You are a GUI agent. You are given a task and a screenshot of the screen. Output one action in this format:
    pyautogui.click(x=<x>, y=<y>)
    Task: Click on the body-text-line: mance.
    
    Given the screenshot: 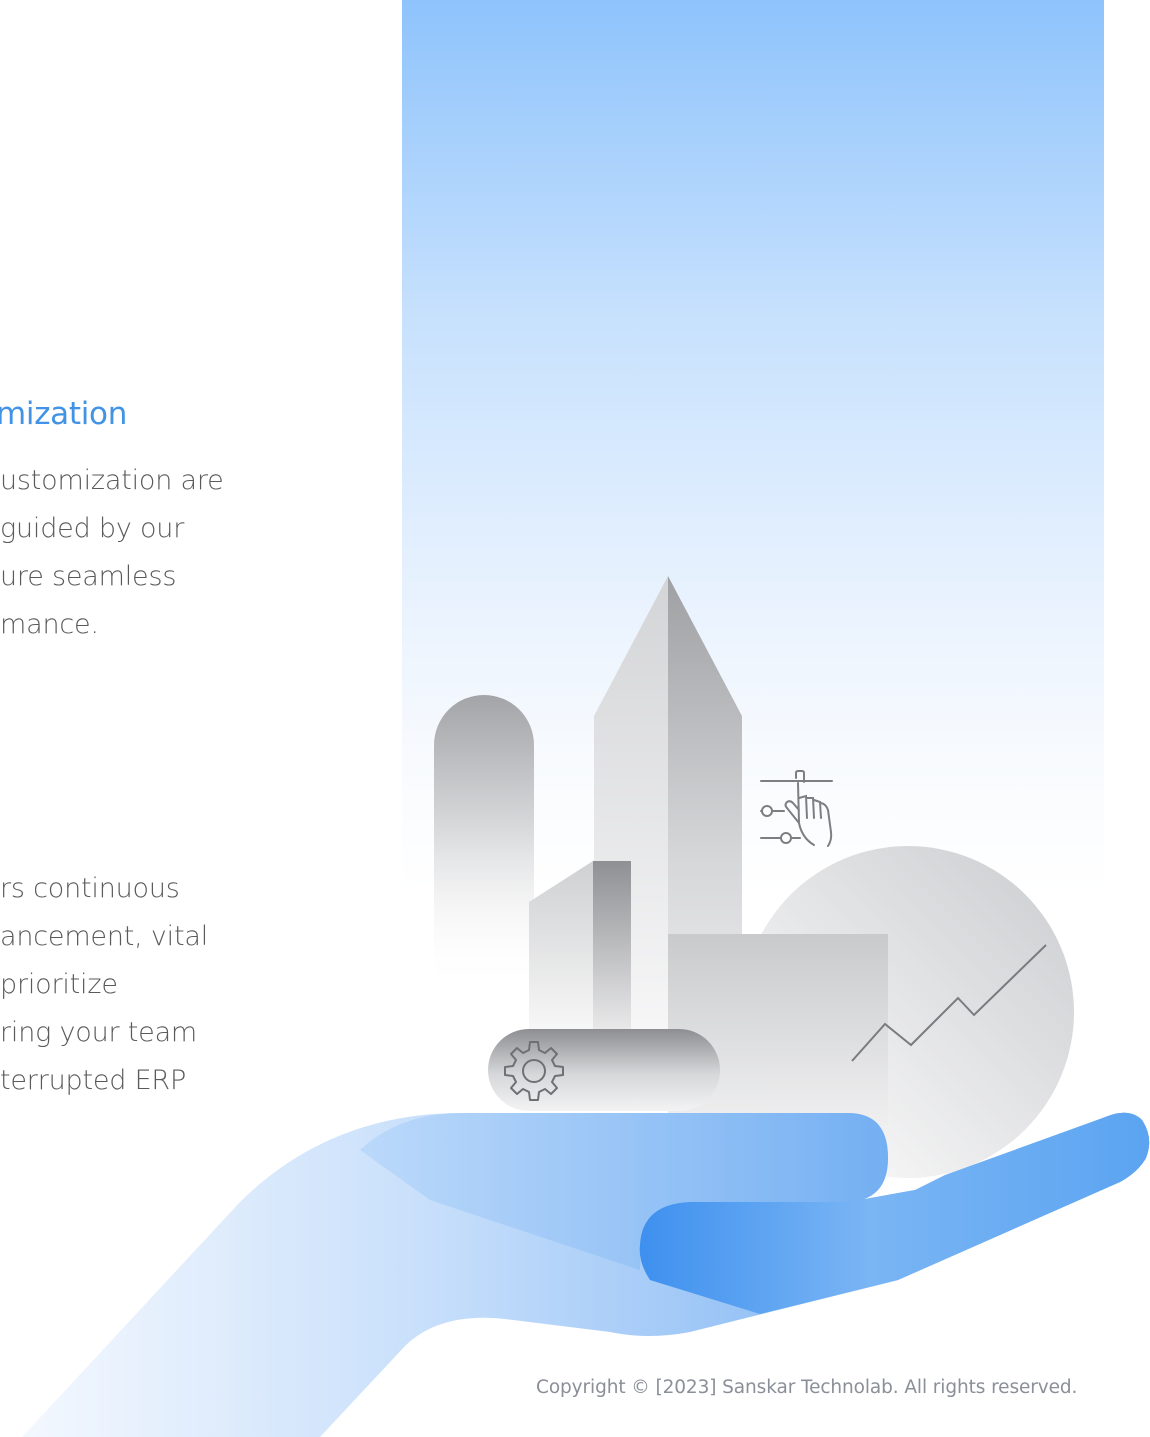 What is the action you would take?
    pyautogui.click(x=49, y=624)
    